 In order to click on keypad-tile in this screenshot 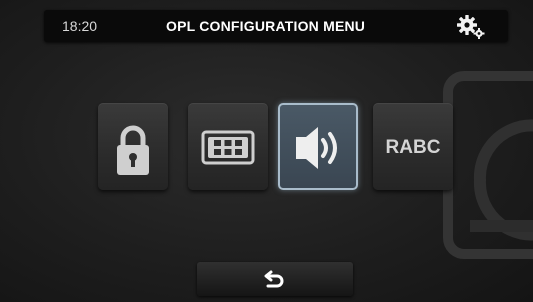, I will do `click(228, 146)`.